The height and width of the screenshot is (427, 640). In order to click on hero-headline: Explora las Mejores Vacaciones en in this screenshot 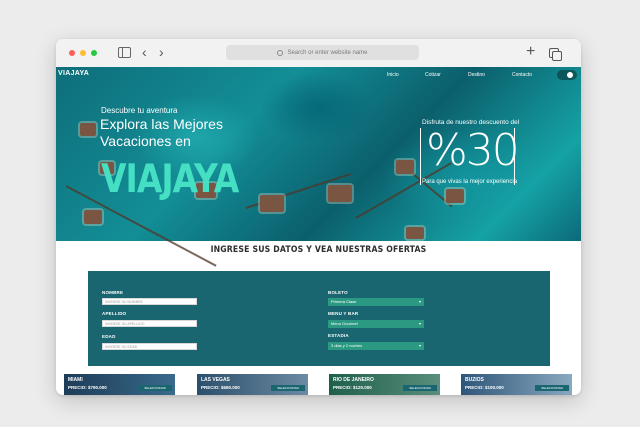, I will do `click(161, 132)`.